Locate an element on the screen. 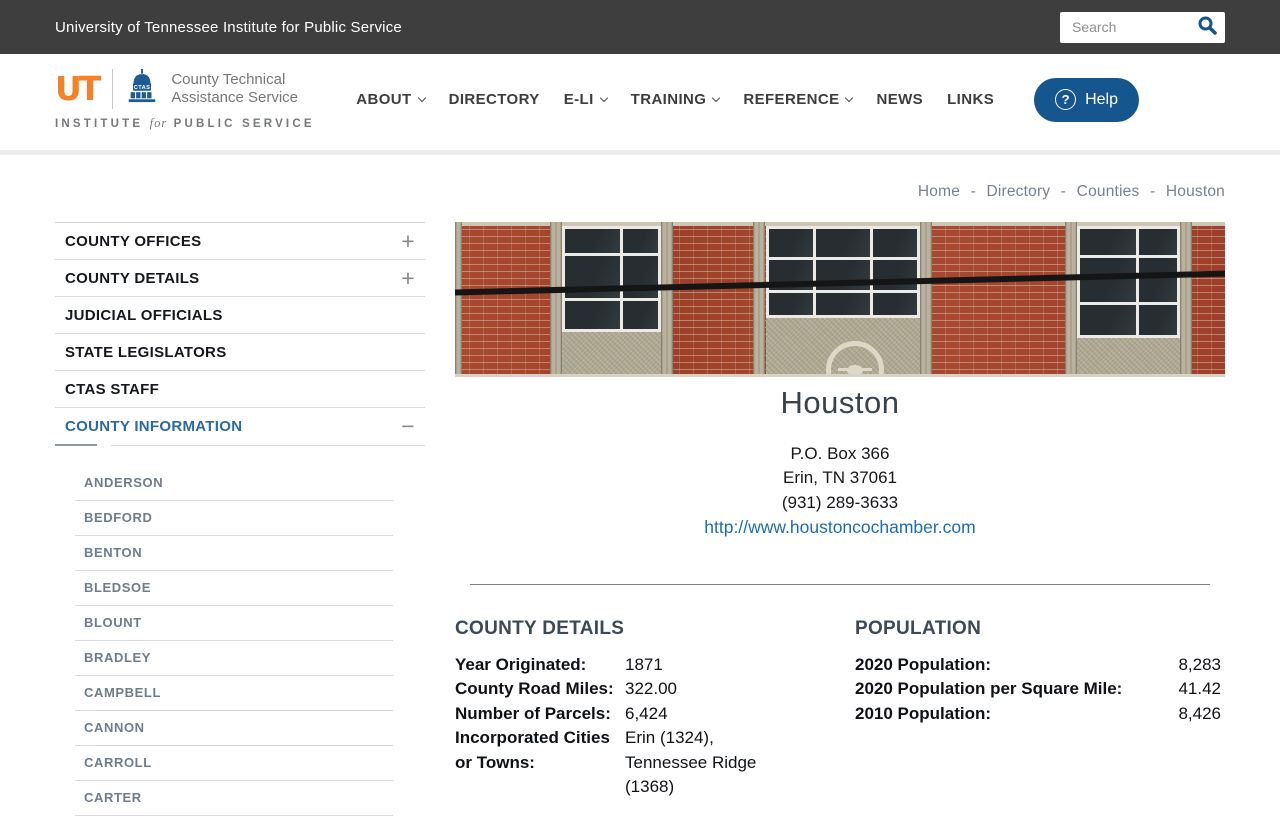 The width and height of the screenshot is (1280, 816). county-link-blount: BLOUNT is located at coordinates (234, 623).